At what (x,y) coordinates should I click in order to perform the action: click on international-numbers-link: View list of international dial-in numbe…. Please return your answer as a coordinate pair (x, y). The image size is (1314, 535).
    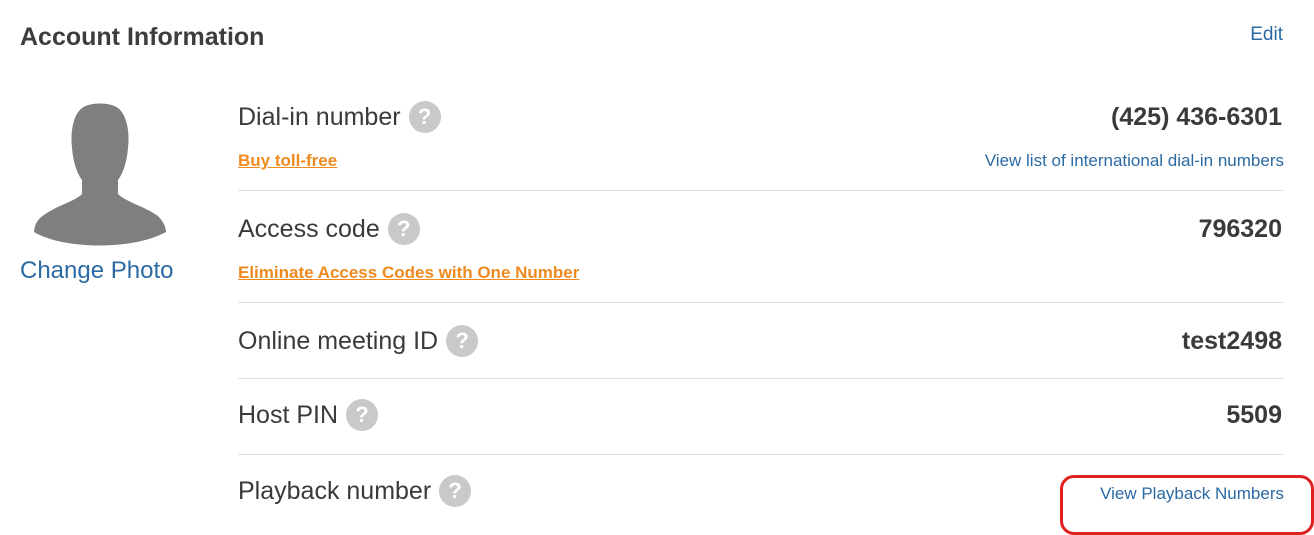
    Looking at the image, I should click on (1134, 161).